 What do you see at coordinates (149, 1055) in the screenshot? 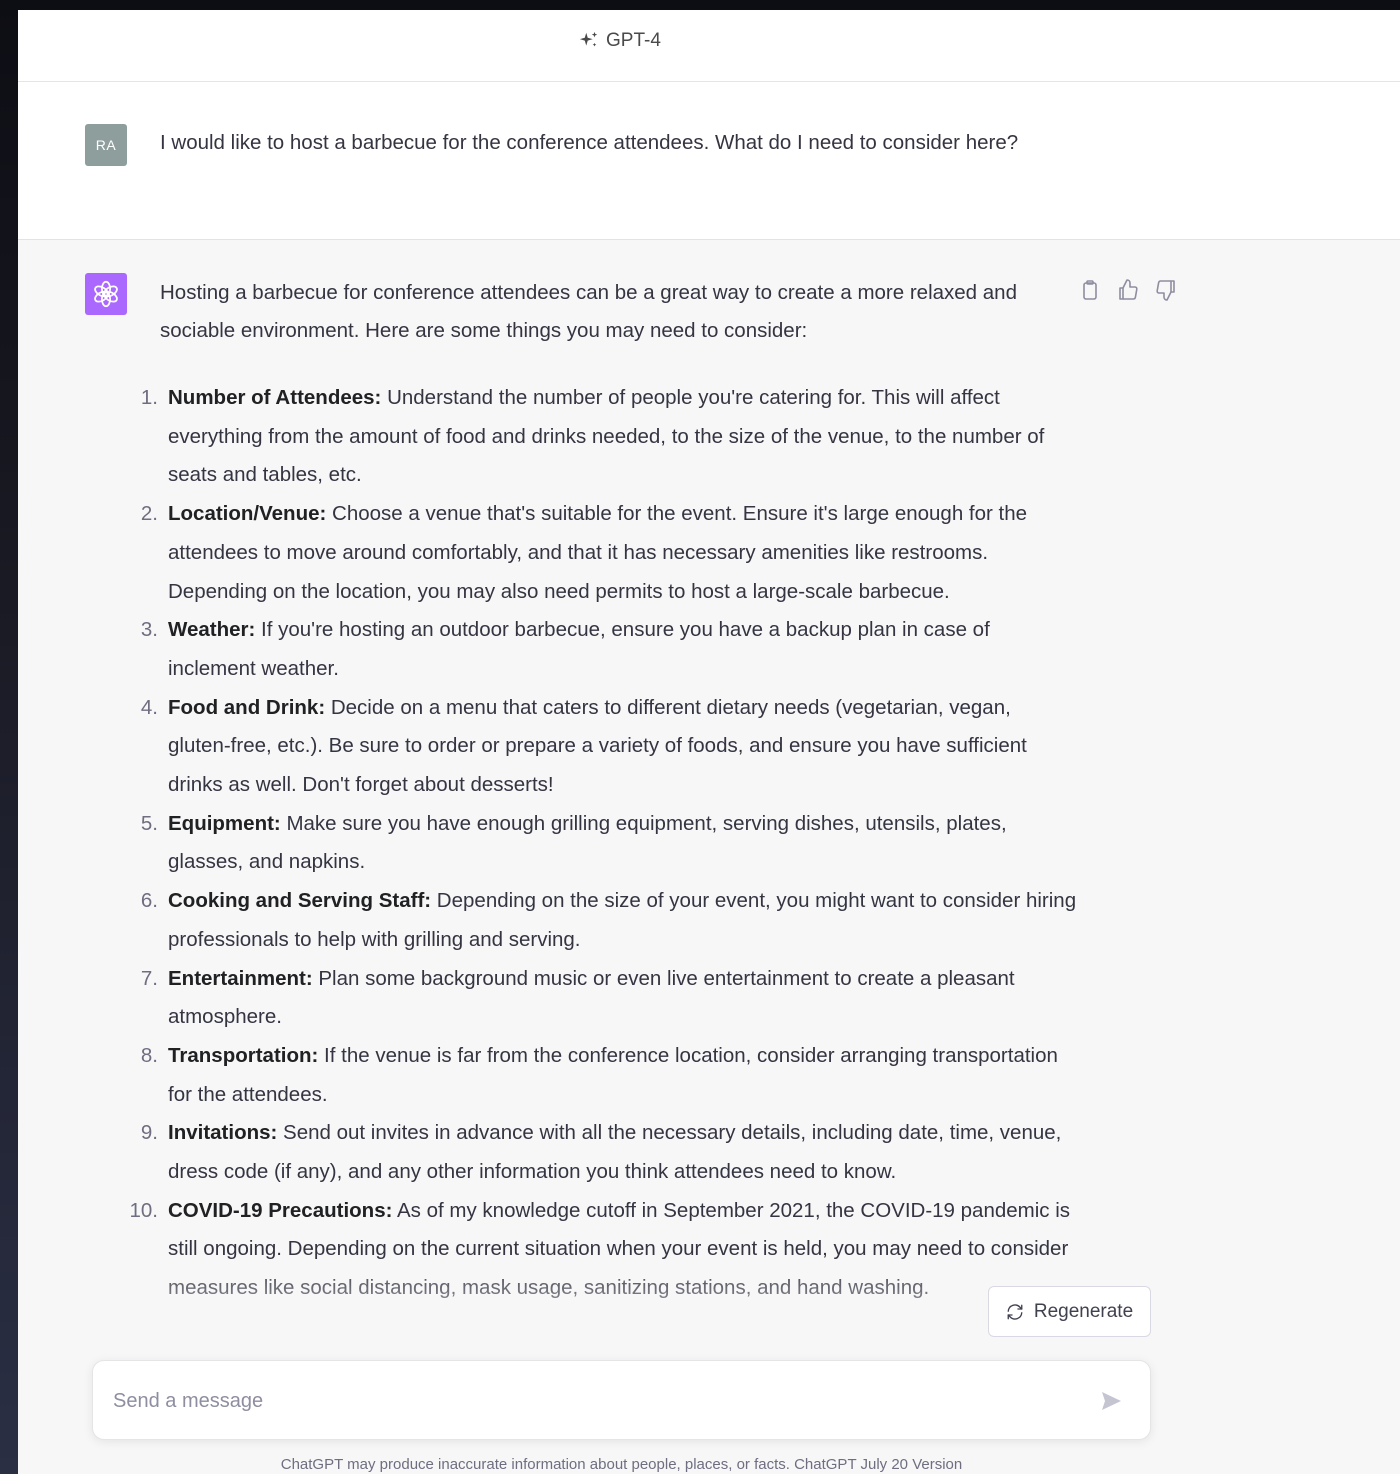
I see `list-item-number: 8.` at bounding box center [149, 1055].